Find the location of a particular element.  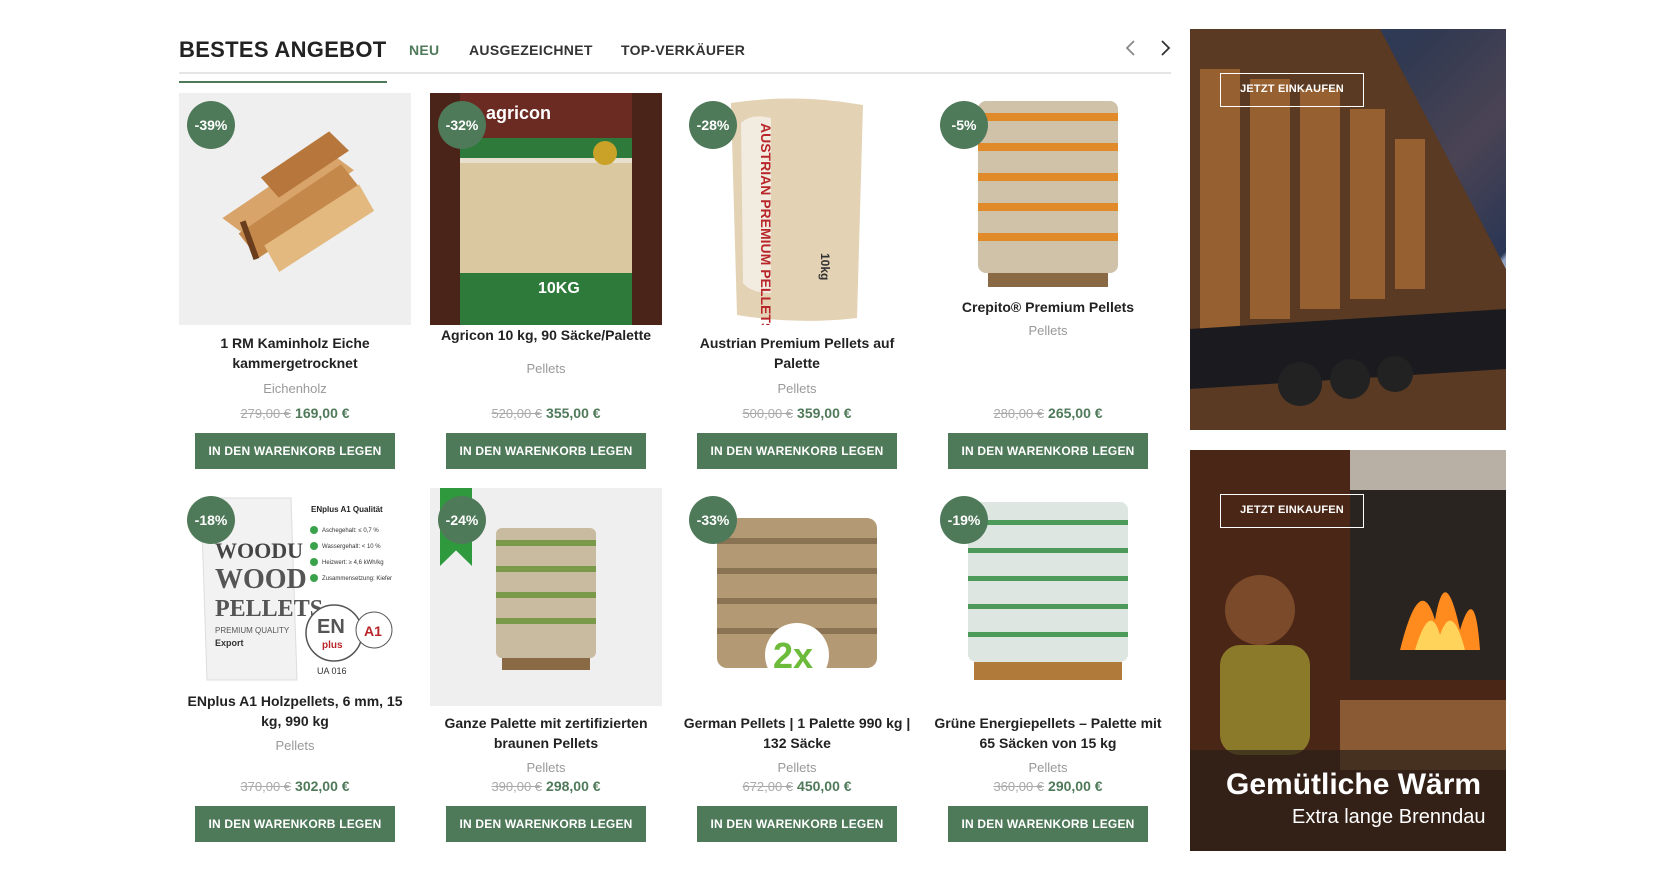

enplus-grade-text: A1 is located at coordinates (373, 631).